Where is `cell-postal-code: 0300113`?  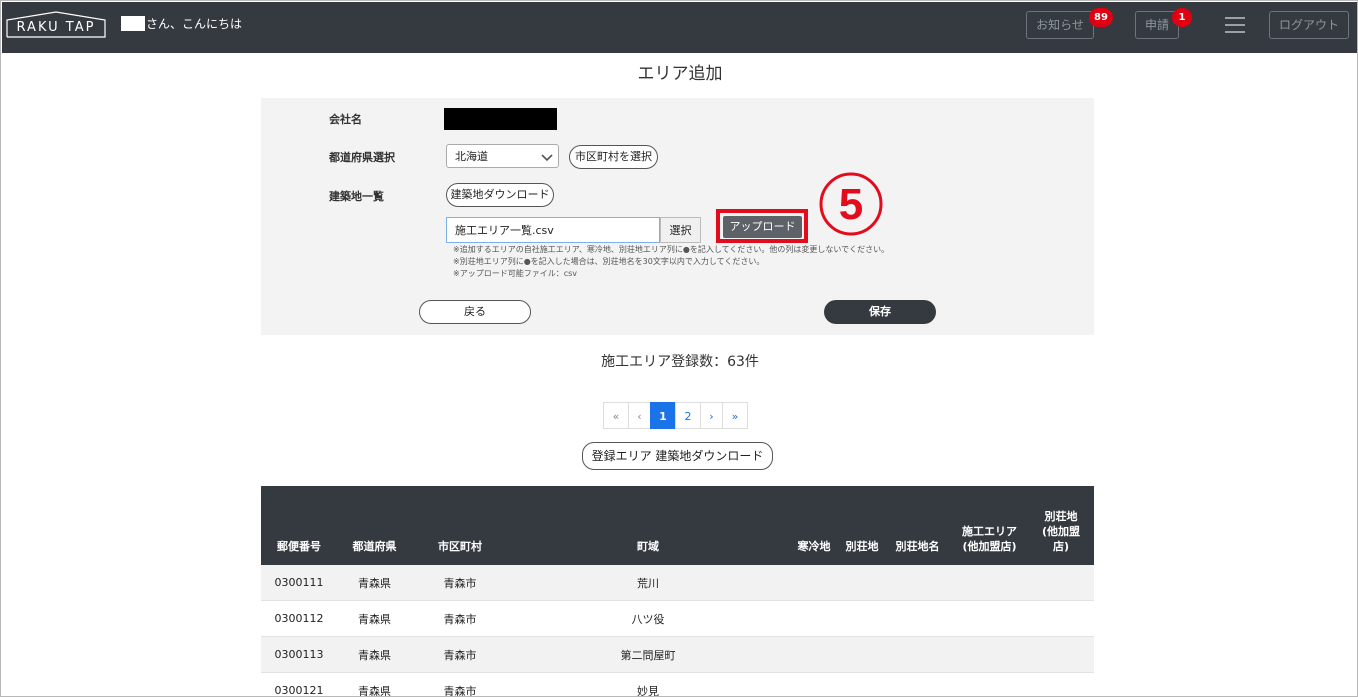
cell-postal-code: 0300113 is located at coordinates (299, 654).